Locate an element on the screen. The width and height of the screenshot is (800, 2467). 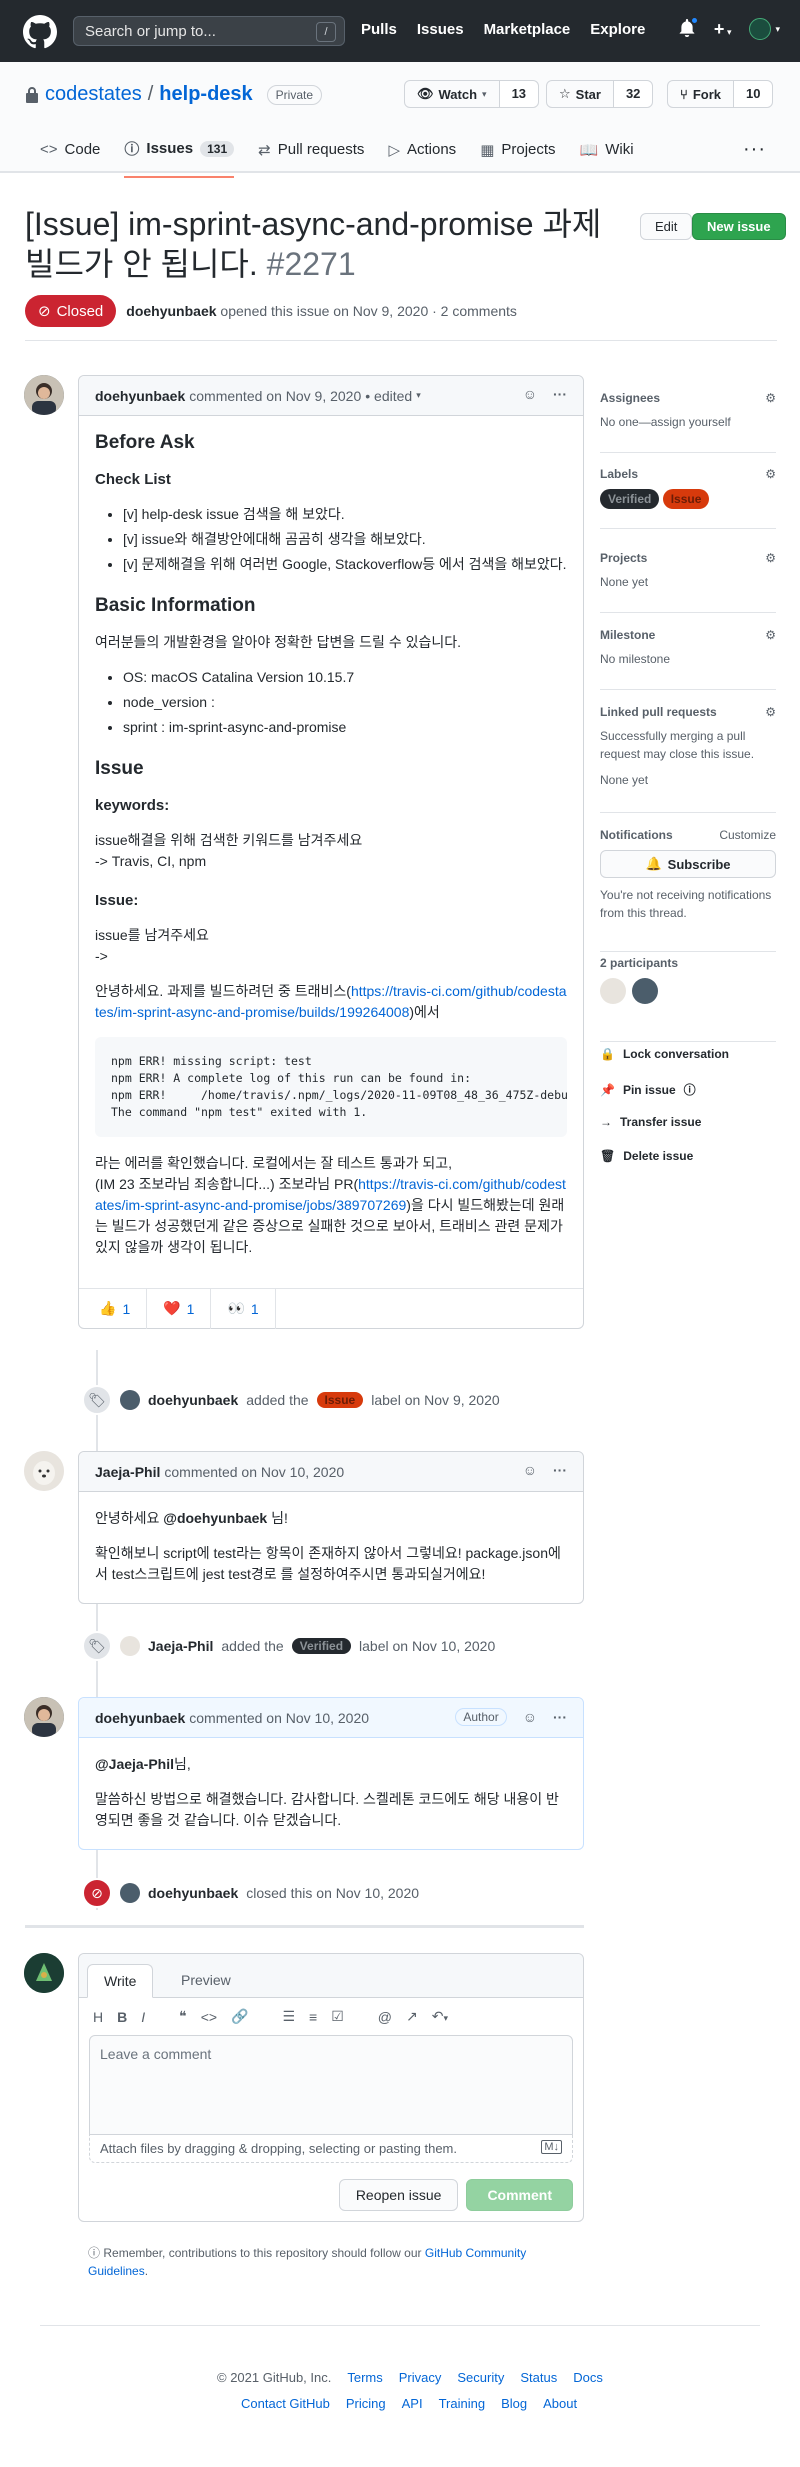
info-icon: ⓘ is located at coordinates (690, 1089).